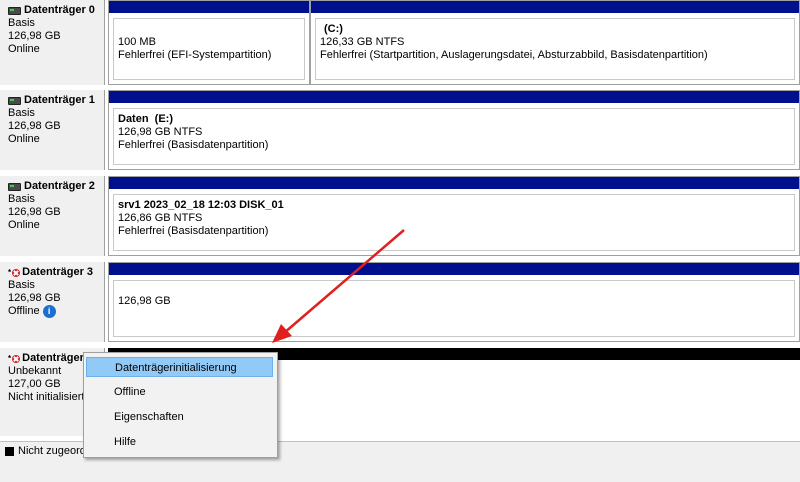  I want to click on partition-title: (C:), so click(333, 29).